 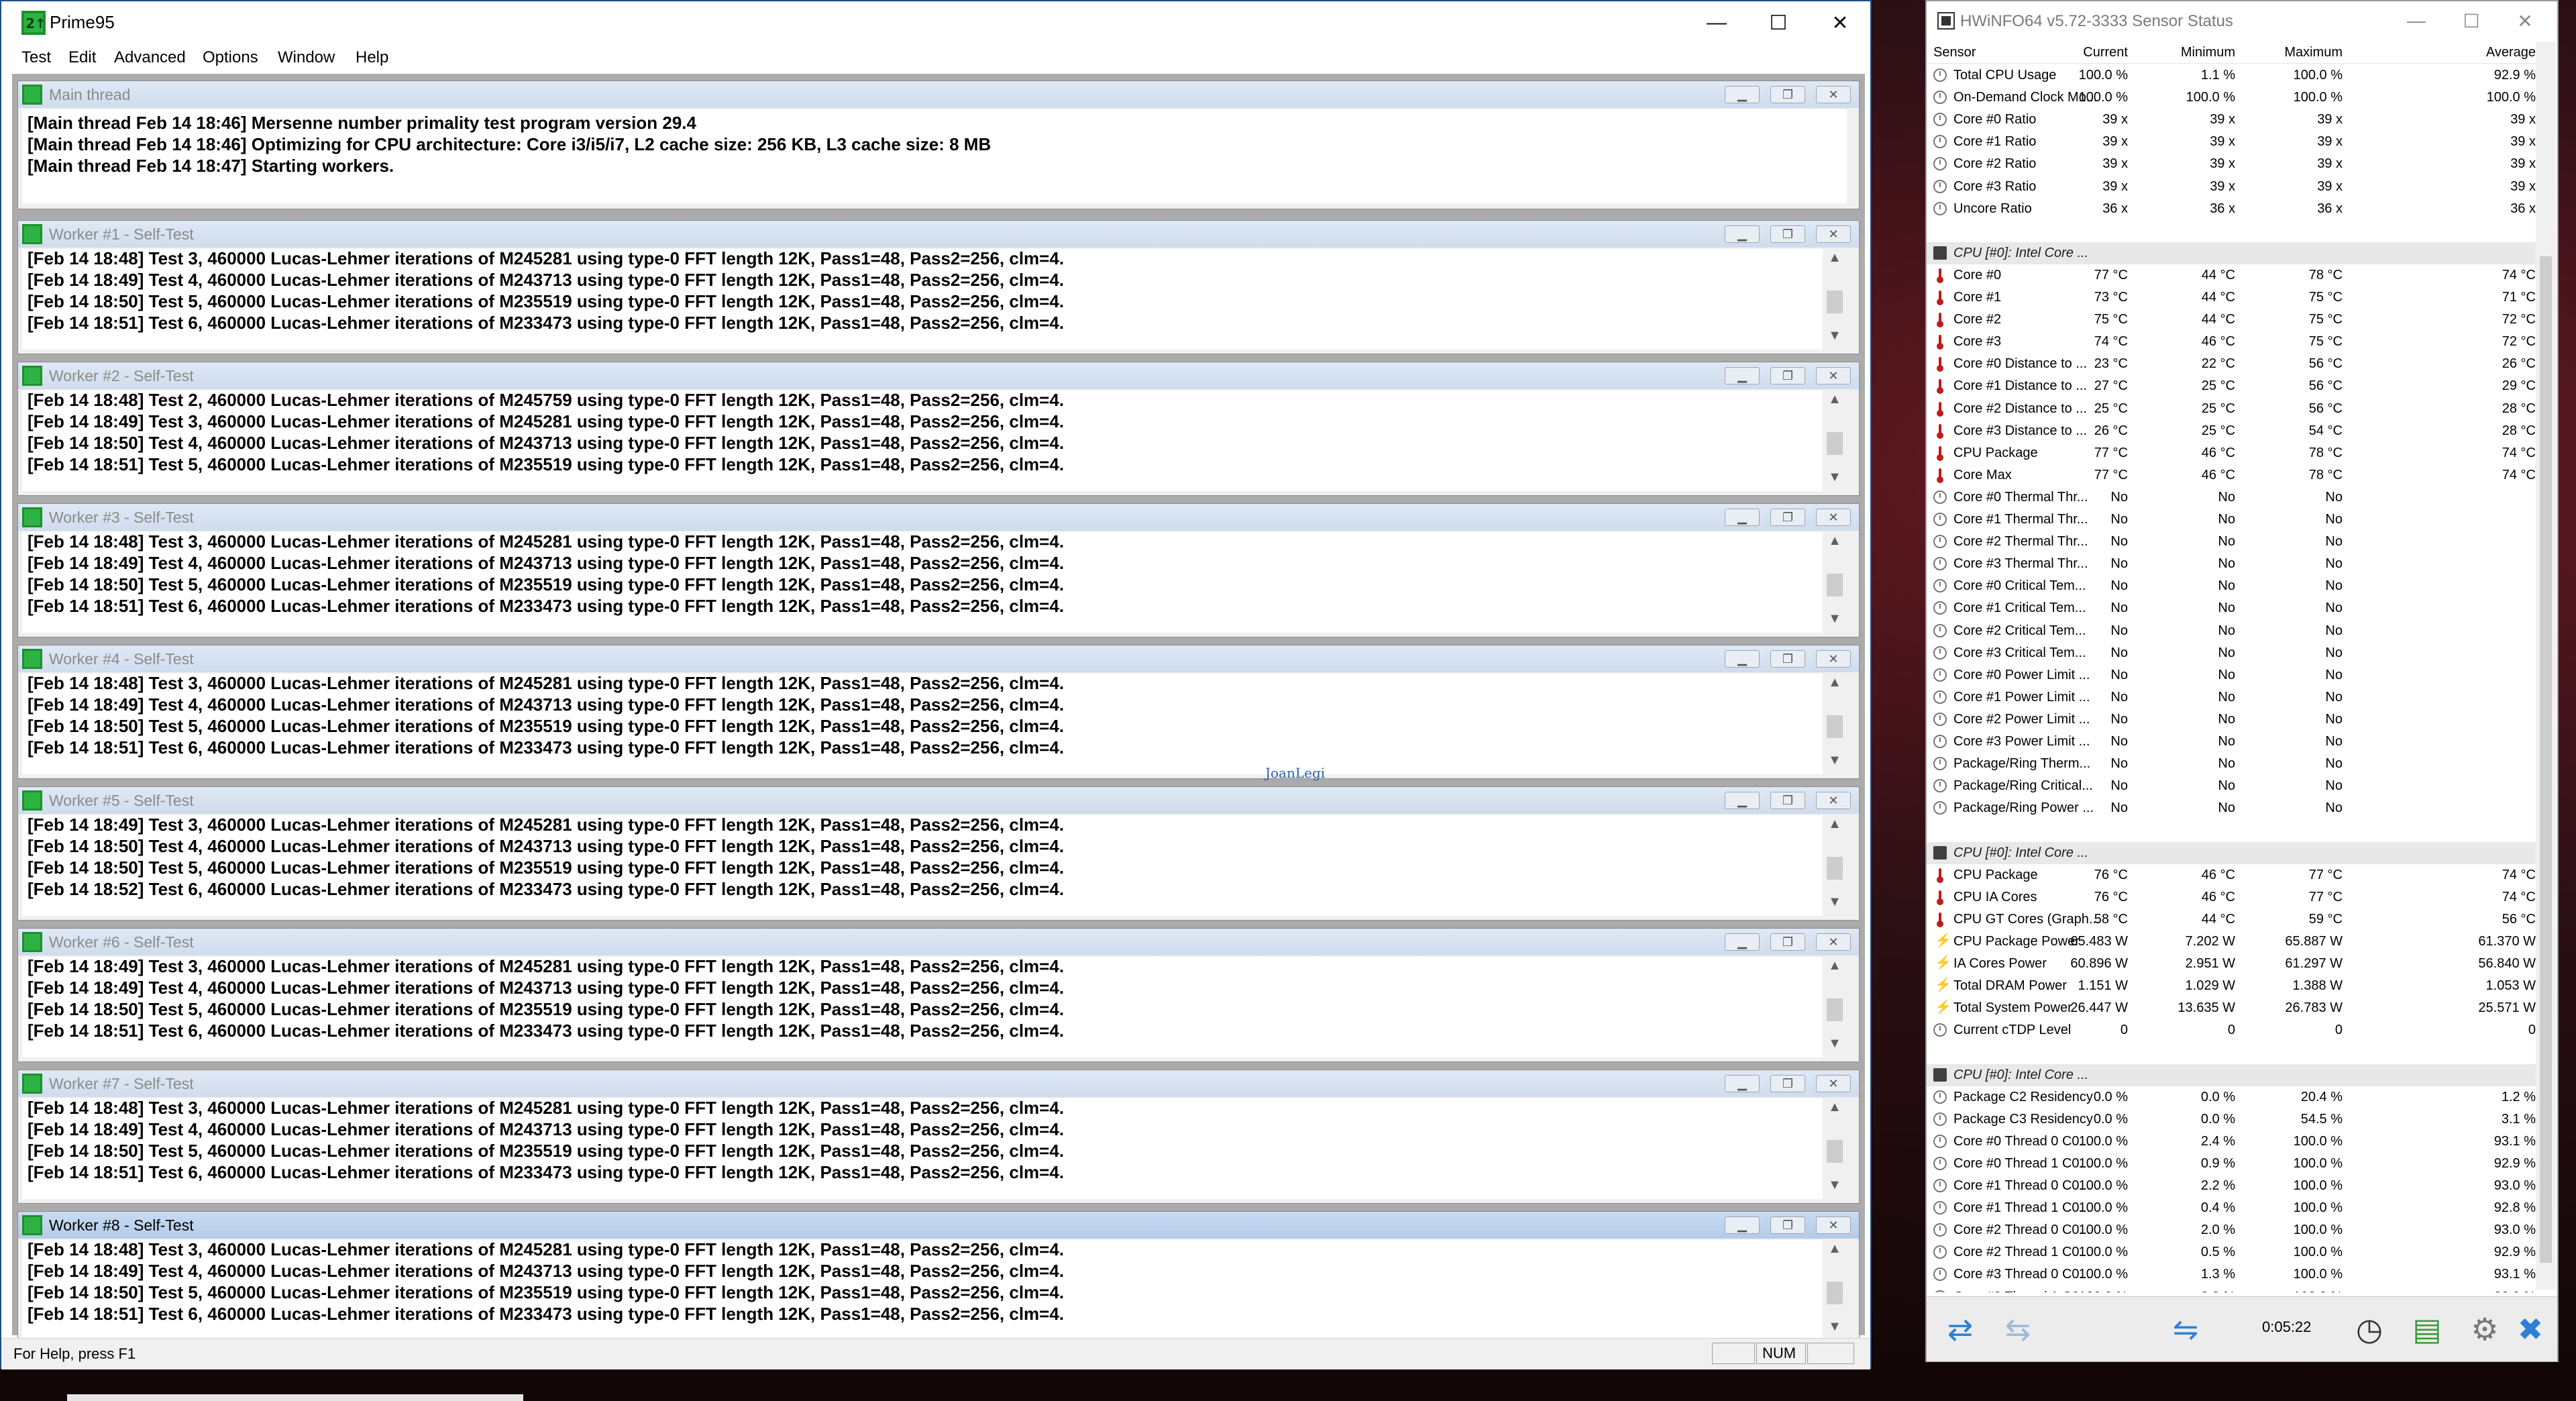 What do you see at coordinates (2232, 697) in the screenshot?
I see `sensor-row: Core #1 Power Limit ... No No No` at bounding box center [2232, 697].